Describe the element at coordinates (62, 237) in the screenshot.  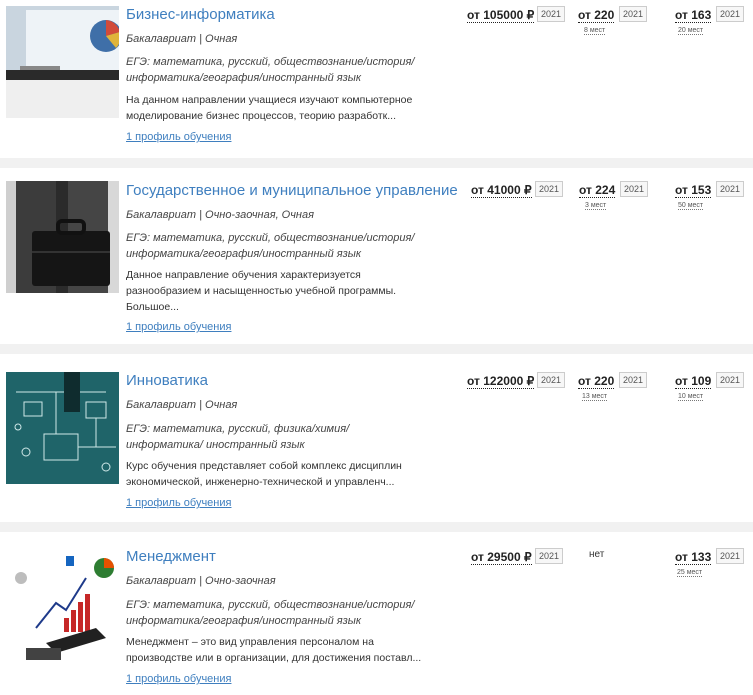
I see `program-thumbnail-briefcase` at that location.